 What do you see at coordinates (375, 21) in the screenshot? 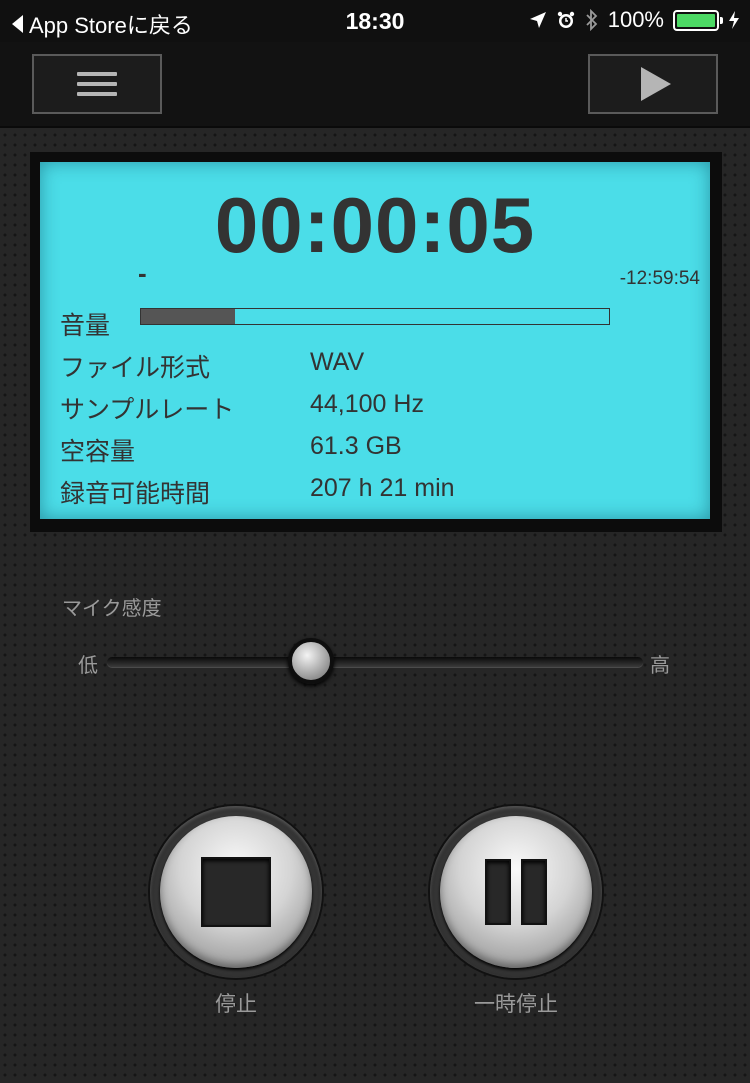
I see `status-bar: App Storeに戻る 18:30 100%` at bounding box center [375, 21].